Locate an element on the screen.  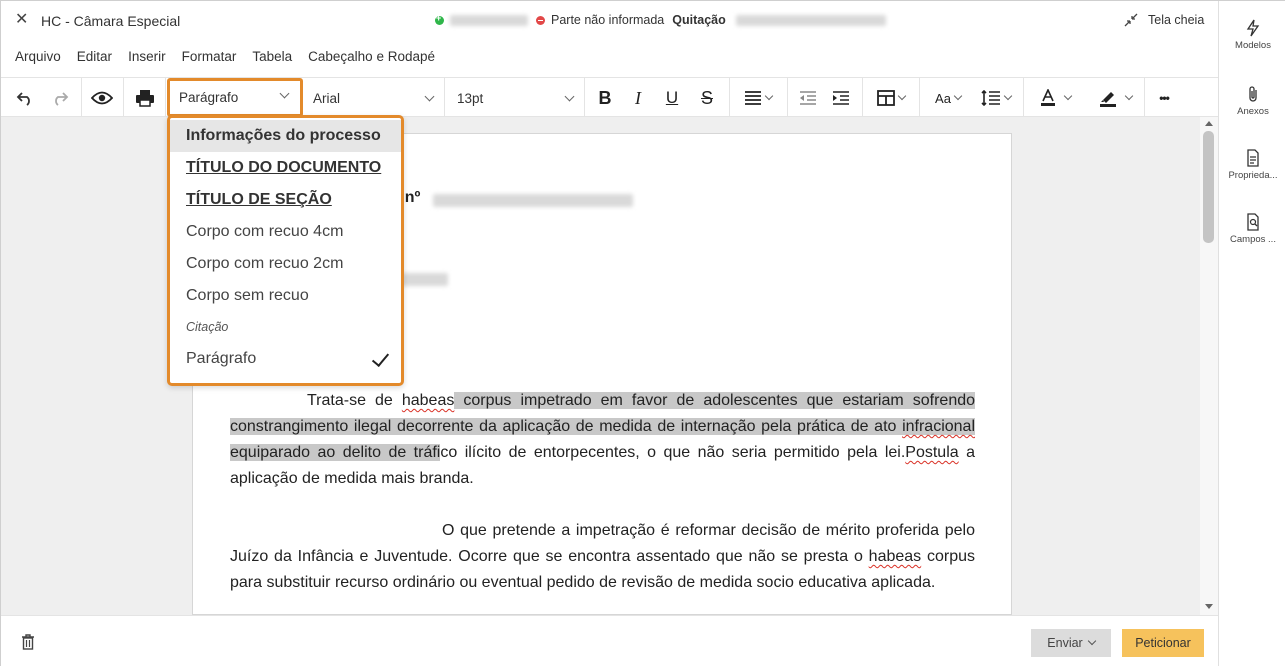
align-button is located at coordinates (758, 98).